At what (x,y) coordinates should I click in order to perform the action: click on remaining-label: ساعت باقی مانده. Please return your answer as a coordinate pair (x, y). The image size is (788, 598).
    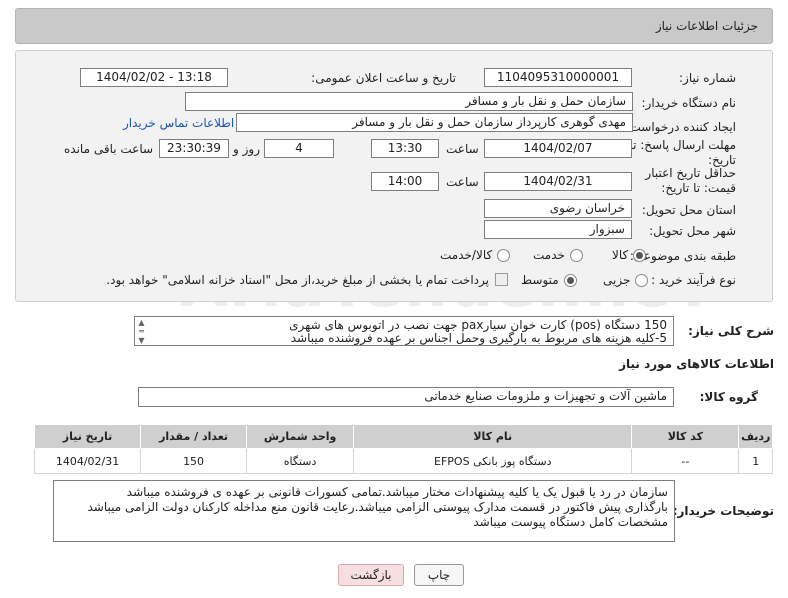
    Looking at the image, I should click on (109, 149).